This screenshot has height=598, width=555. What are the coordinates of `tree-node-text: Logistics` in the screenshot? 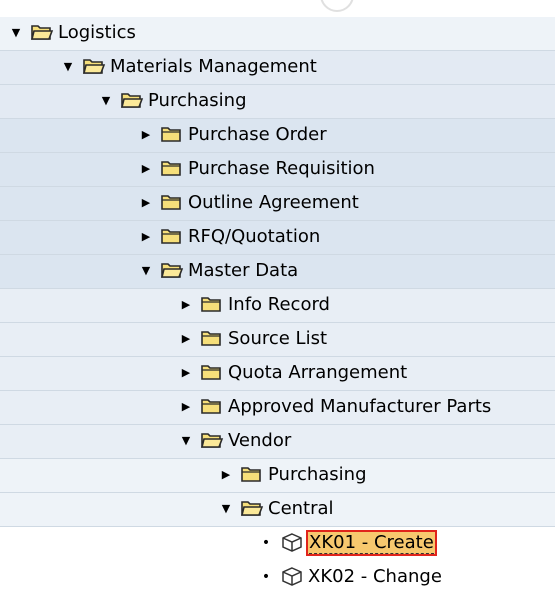 It's located at (97, 32).